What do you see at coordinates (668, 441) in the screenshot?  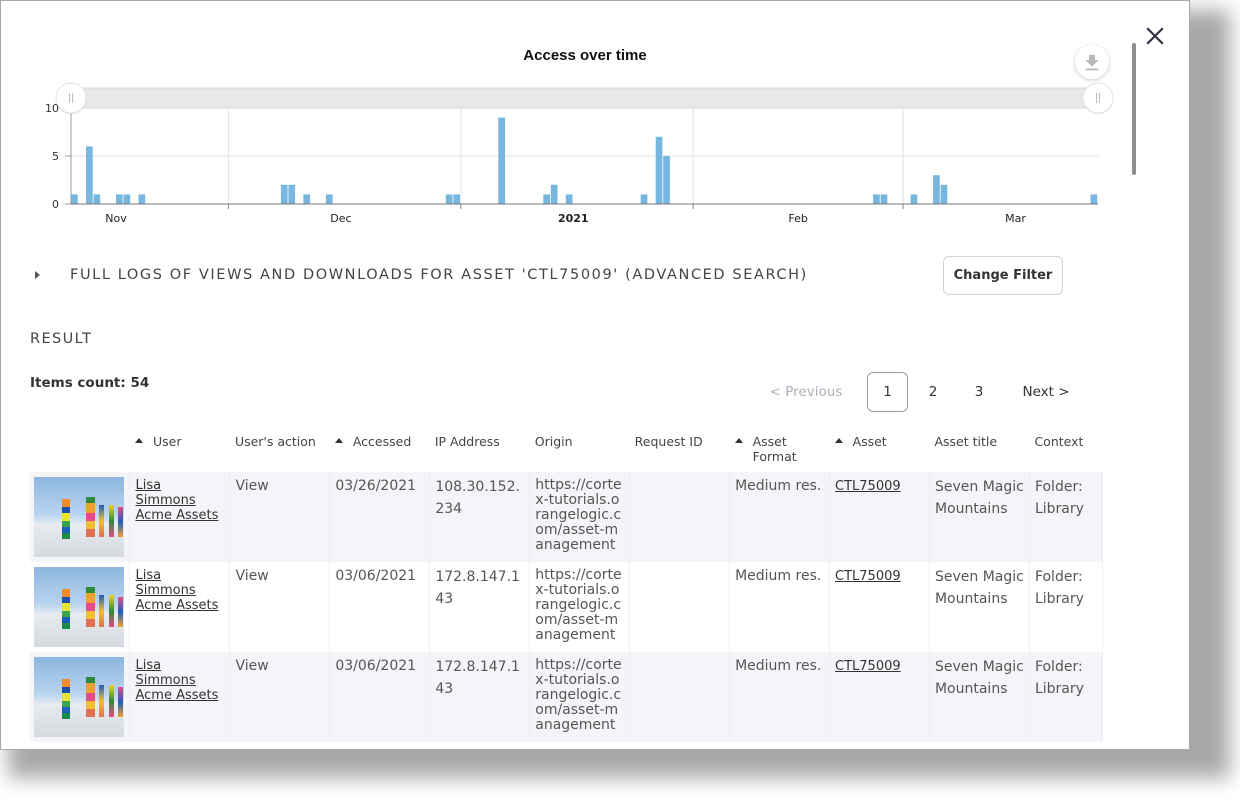 I see `column-header-request-id: Request ID` at bounding box center [668, 441].